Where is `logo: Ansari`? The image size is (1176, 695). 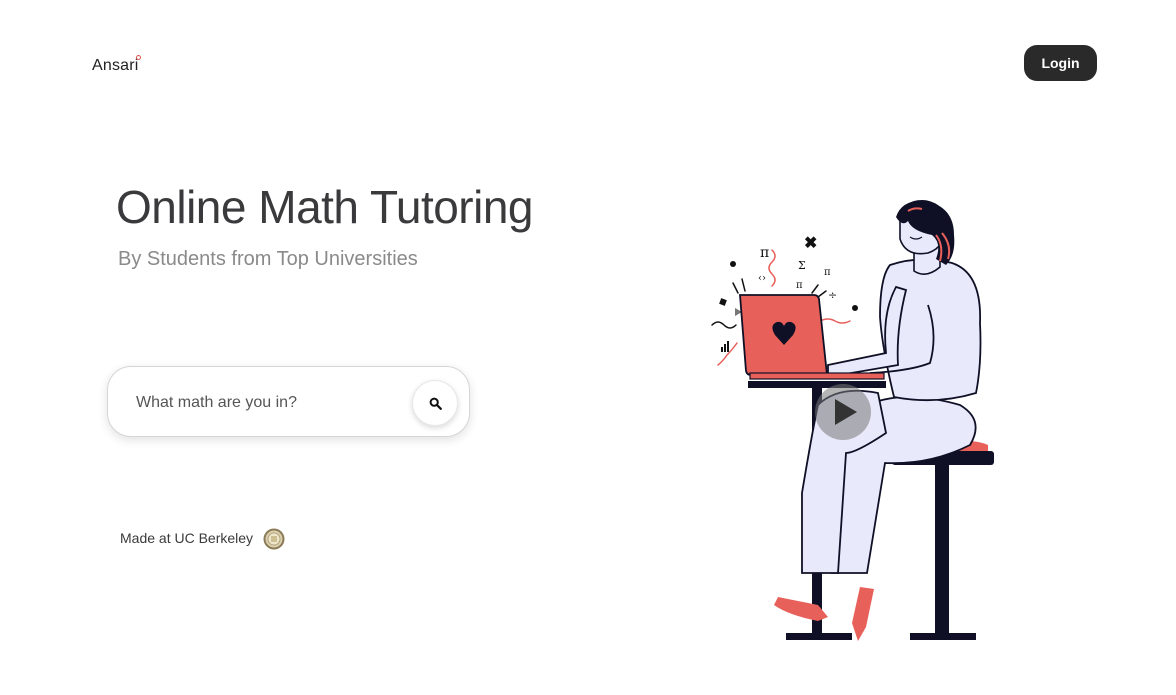 logo: Ansari is located at coordinates (115, 66).